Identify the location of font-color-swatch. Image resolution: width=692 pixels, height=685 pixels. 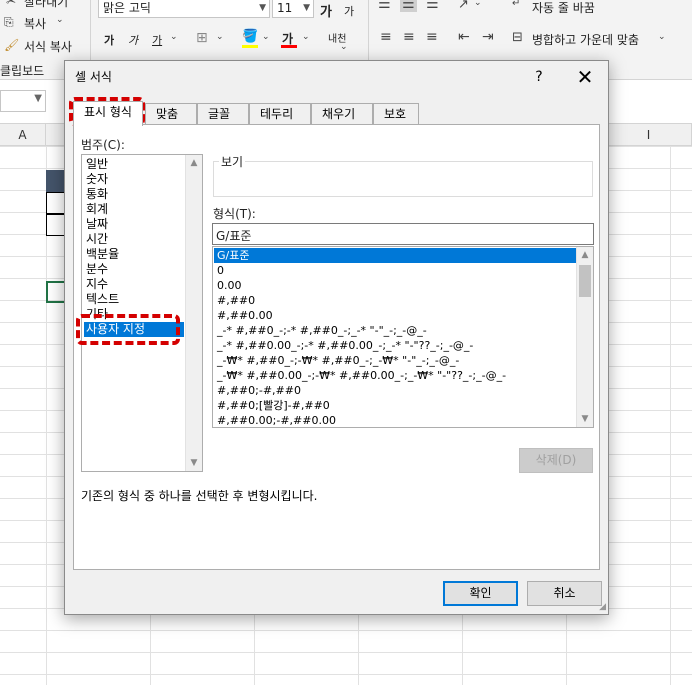
(289, 46).